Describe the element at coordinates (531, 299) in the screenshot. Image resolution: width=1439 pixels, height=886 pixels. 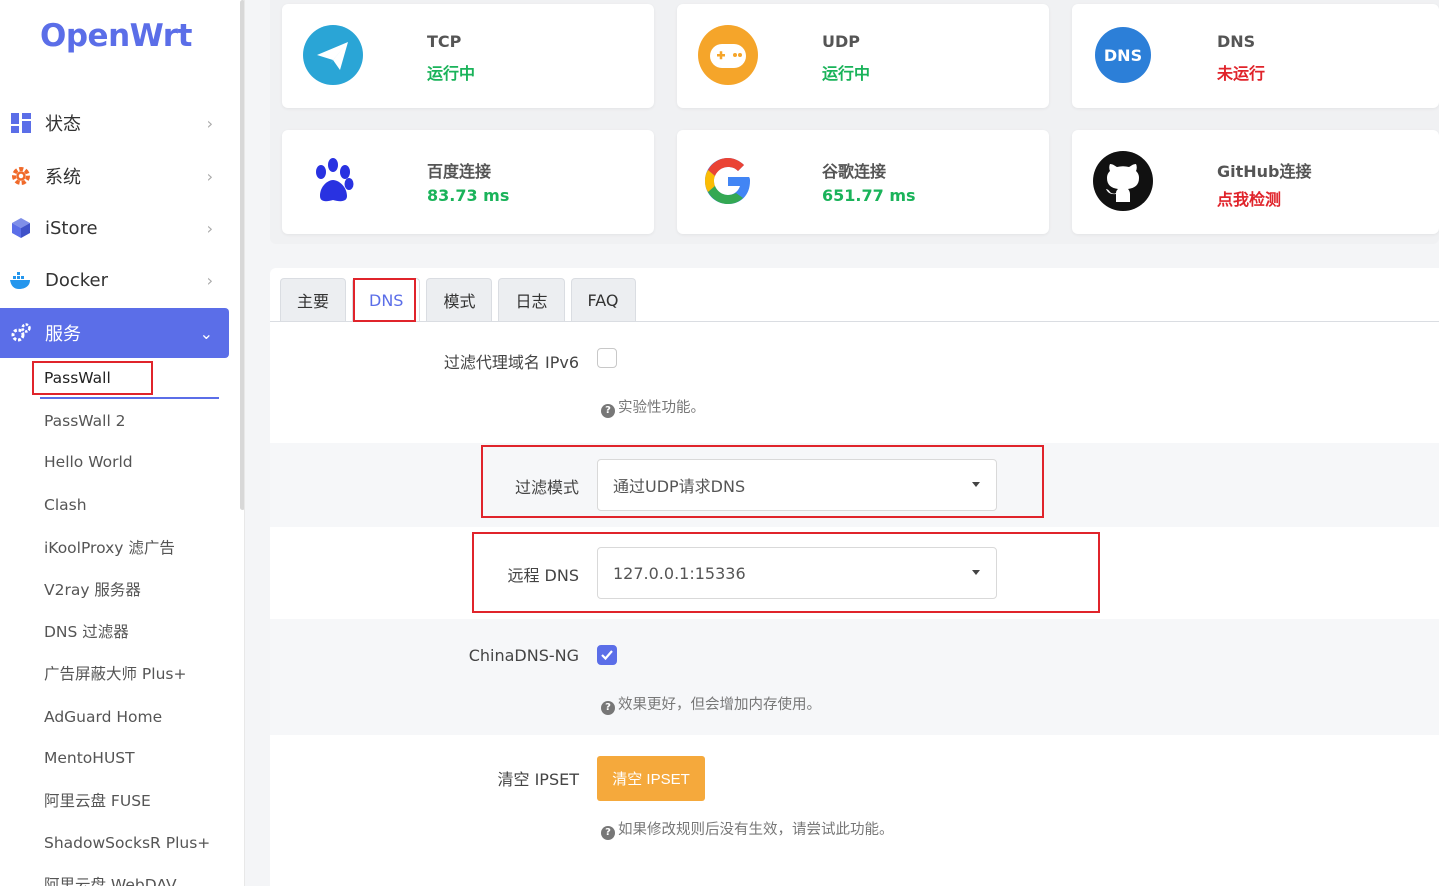
I see `tab-log: 日志` at that location.